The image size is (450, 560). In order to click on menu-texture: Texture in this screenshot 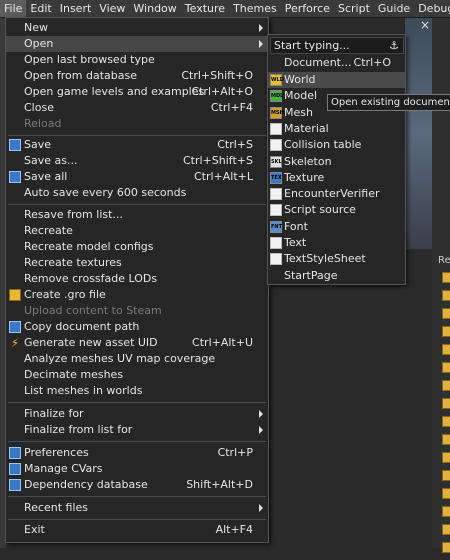, I will do `click(205, 8)`.